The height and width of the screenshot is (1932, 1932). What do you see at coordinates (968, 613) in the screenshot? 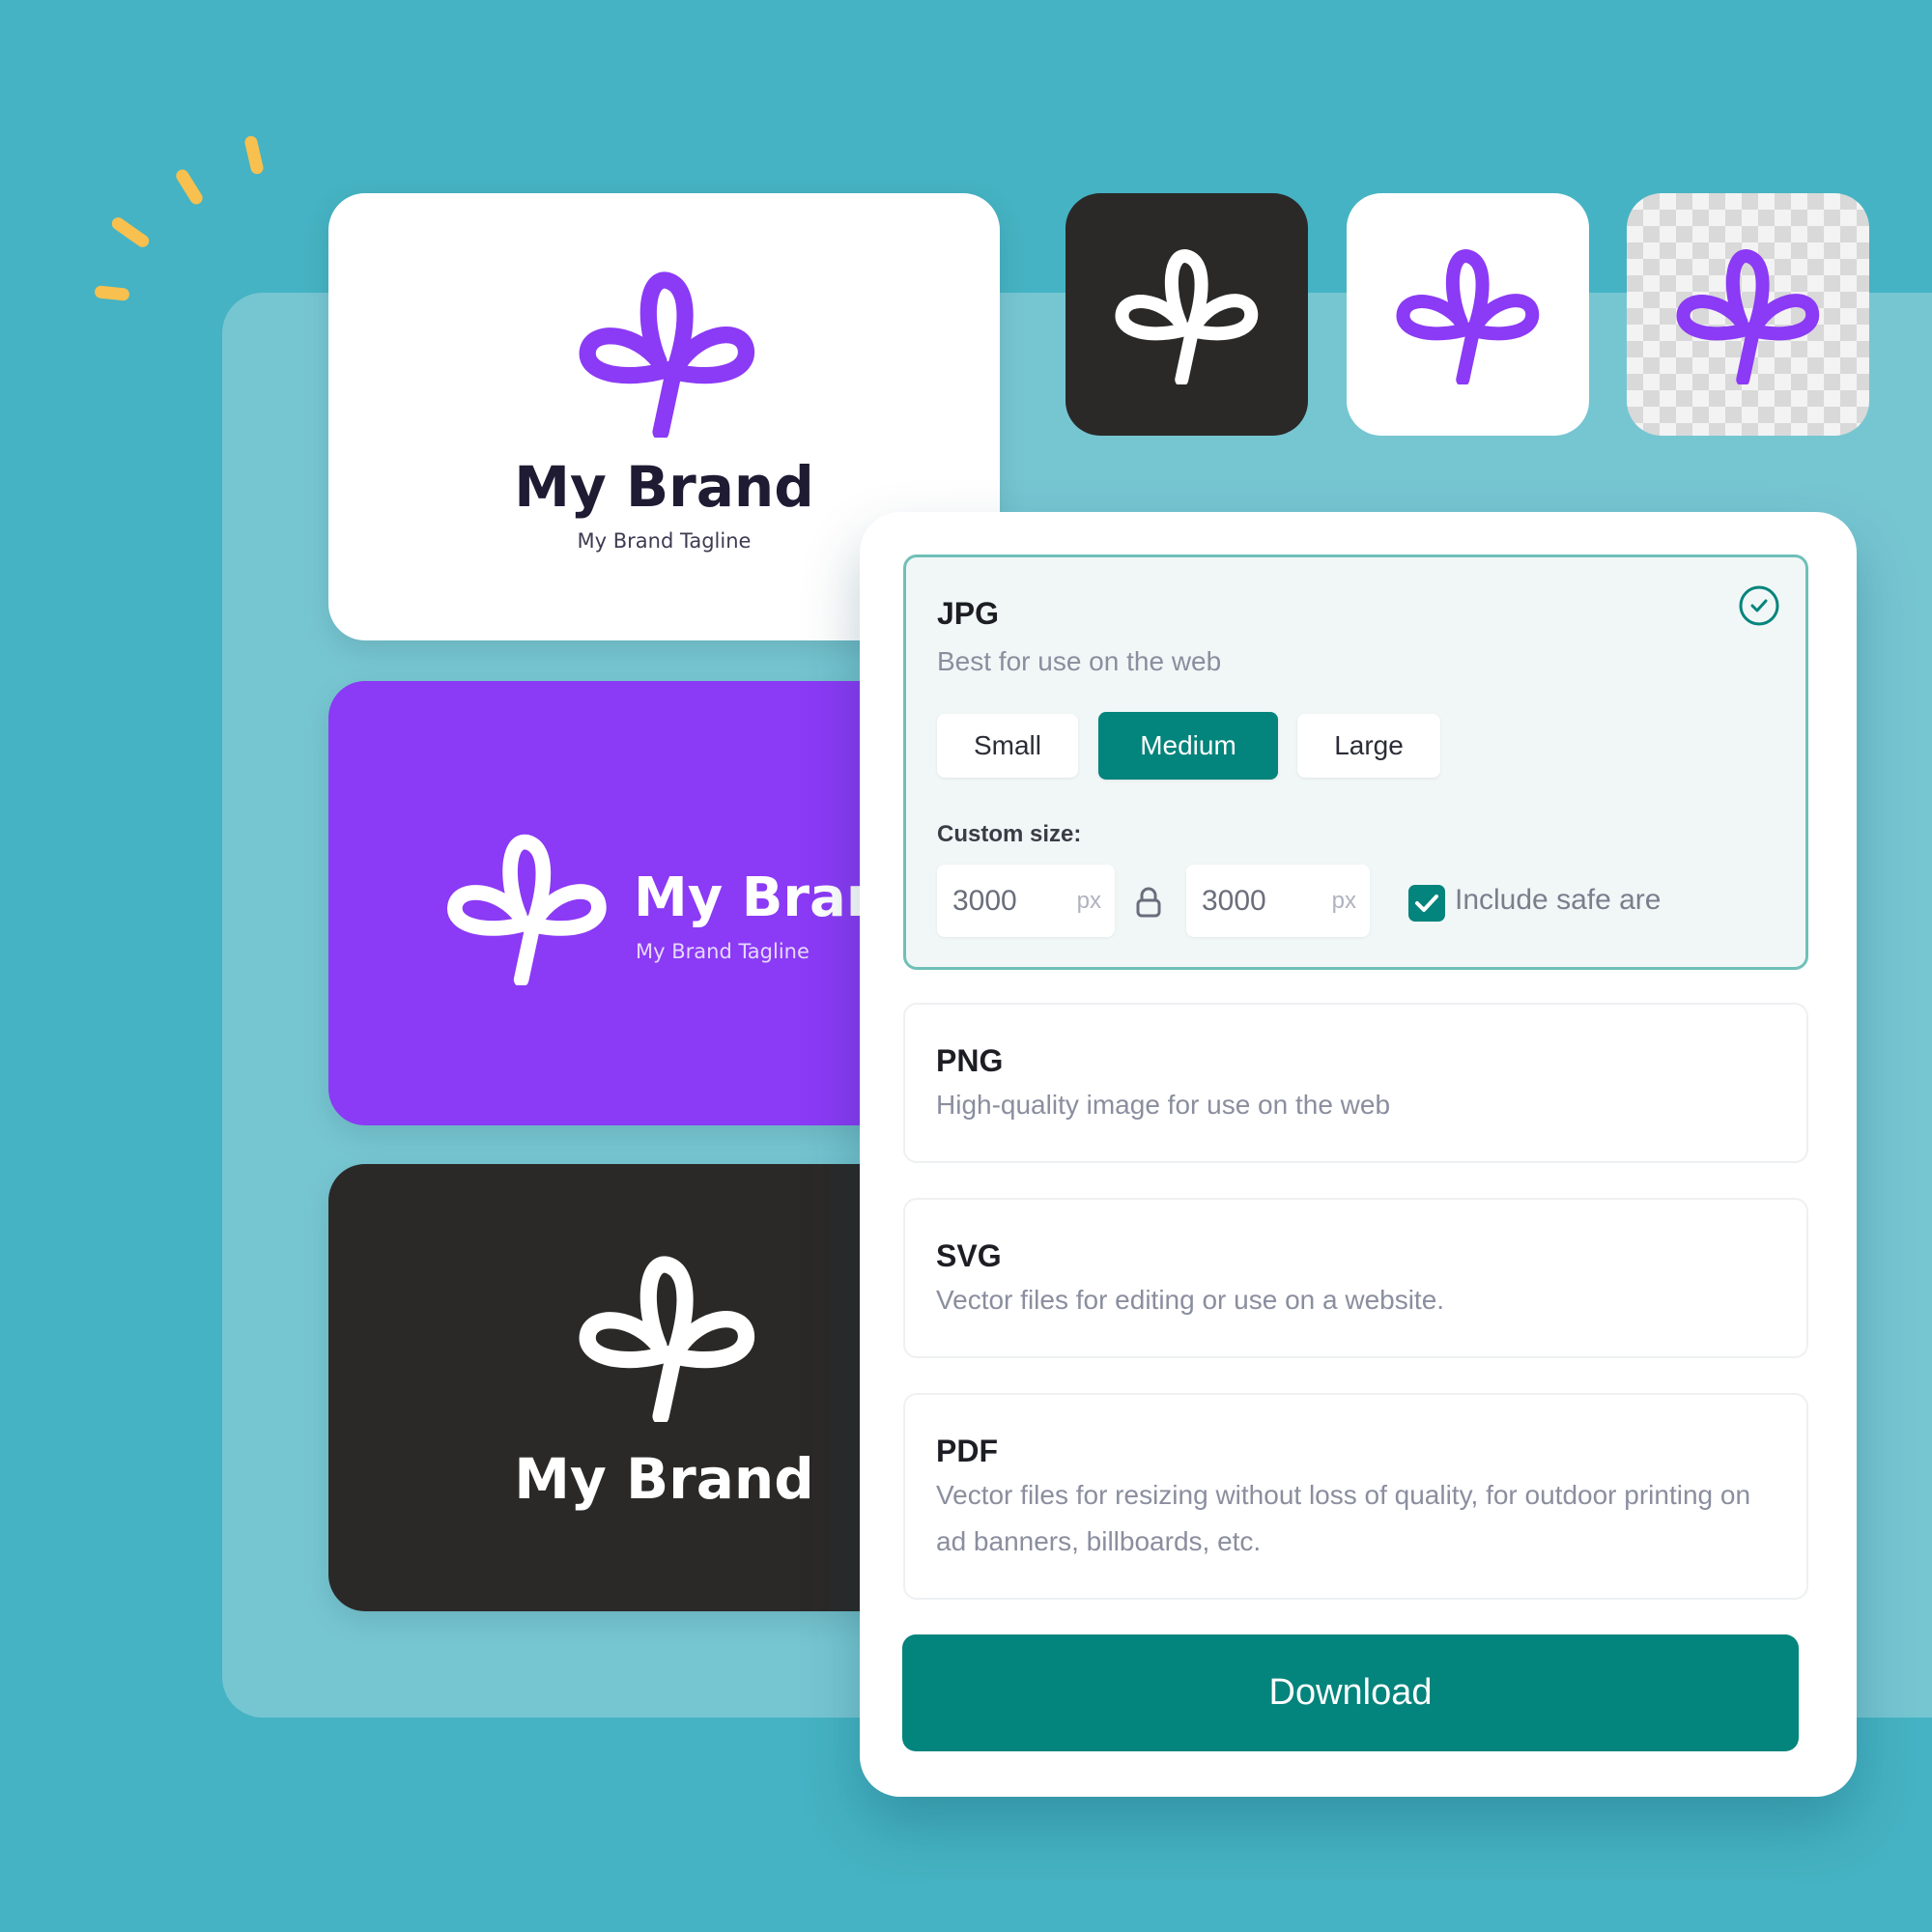
I see `format-title: JPG` at bounding box center [968, 613].